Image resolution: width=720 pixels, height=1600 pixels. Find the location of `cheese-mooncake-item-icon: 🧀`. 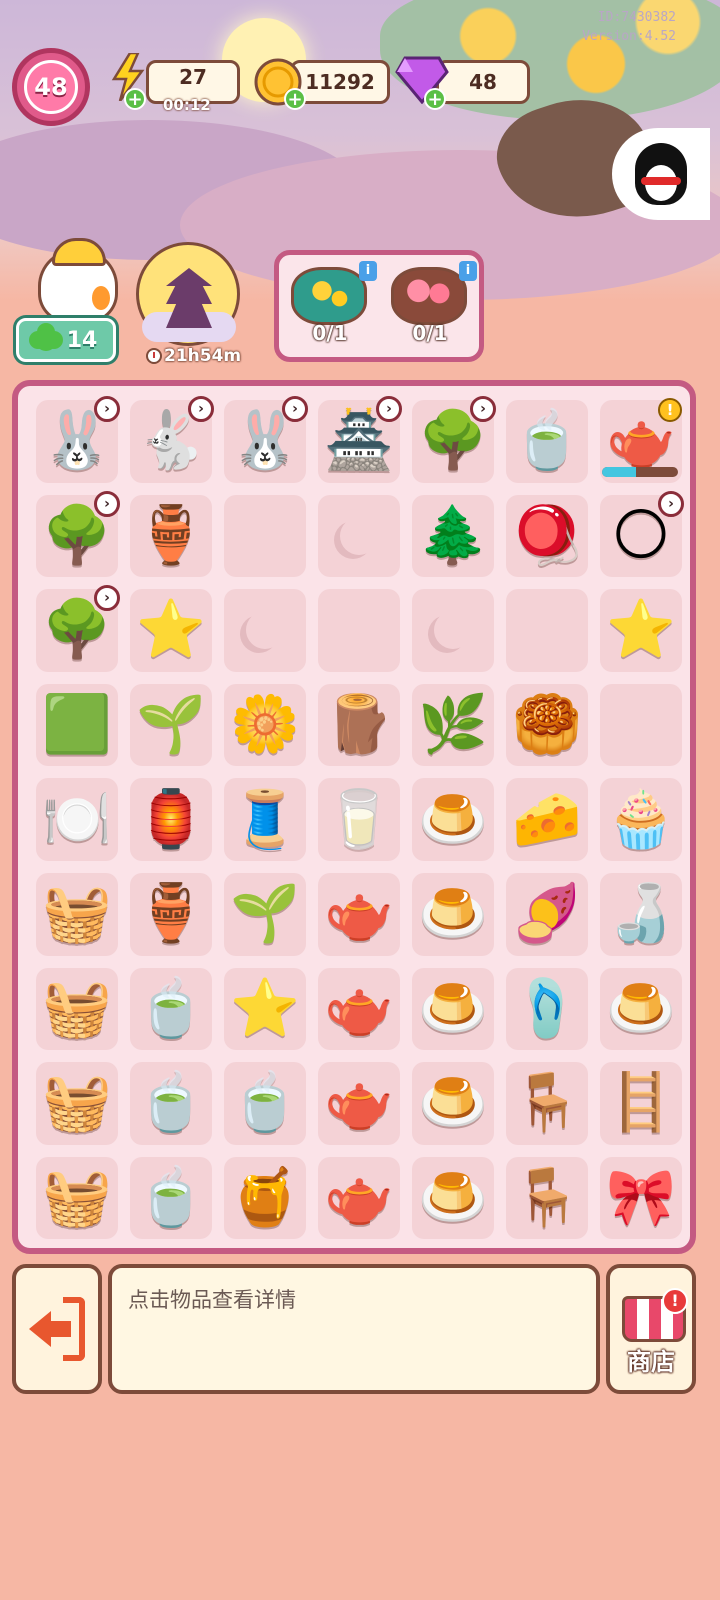

cheese-mooncake-item-icon: 🧀 is located at coordinates (547, 819).